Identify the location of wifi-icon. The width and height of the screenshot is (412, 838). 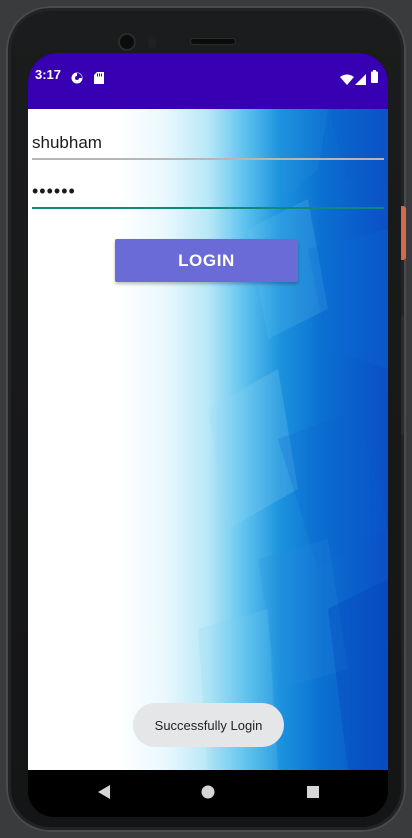
(347, 79).